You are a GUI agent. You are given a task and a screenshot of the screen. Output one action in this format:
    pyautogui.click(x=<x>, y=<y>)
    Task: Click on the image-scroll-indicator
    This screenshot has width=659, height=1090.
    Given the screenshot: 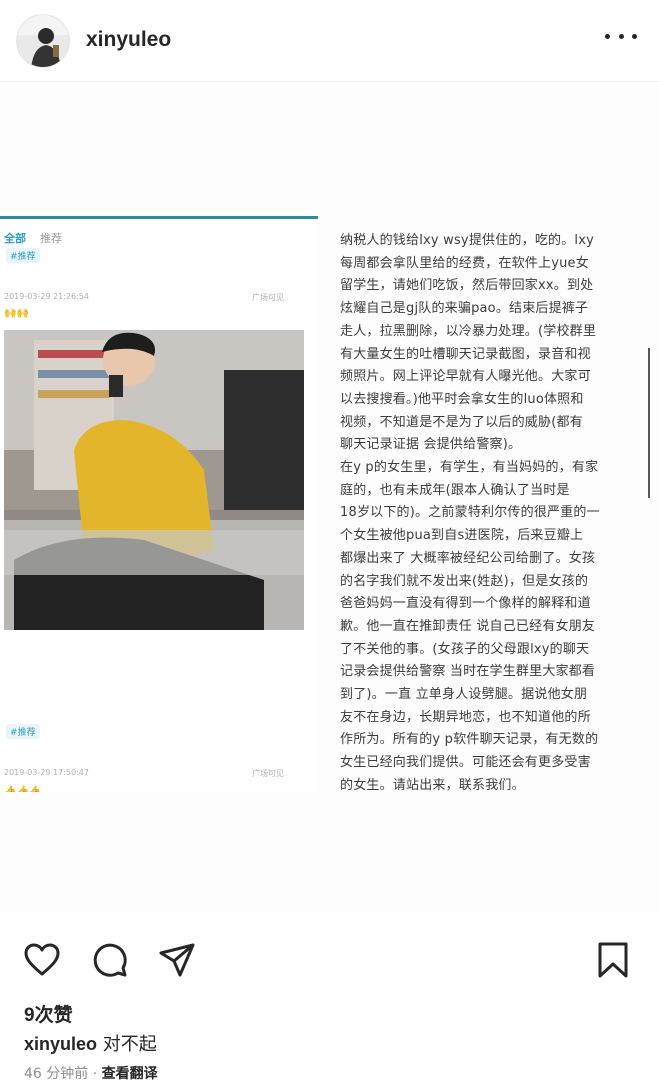 What is the action you would take?
    pyautogui.click(x=649, y=423)
    